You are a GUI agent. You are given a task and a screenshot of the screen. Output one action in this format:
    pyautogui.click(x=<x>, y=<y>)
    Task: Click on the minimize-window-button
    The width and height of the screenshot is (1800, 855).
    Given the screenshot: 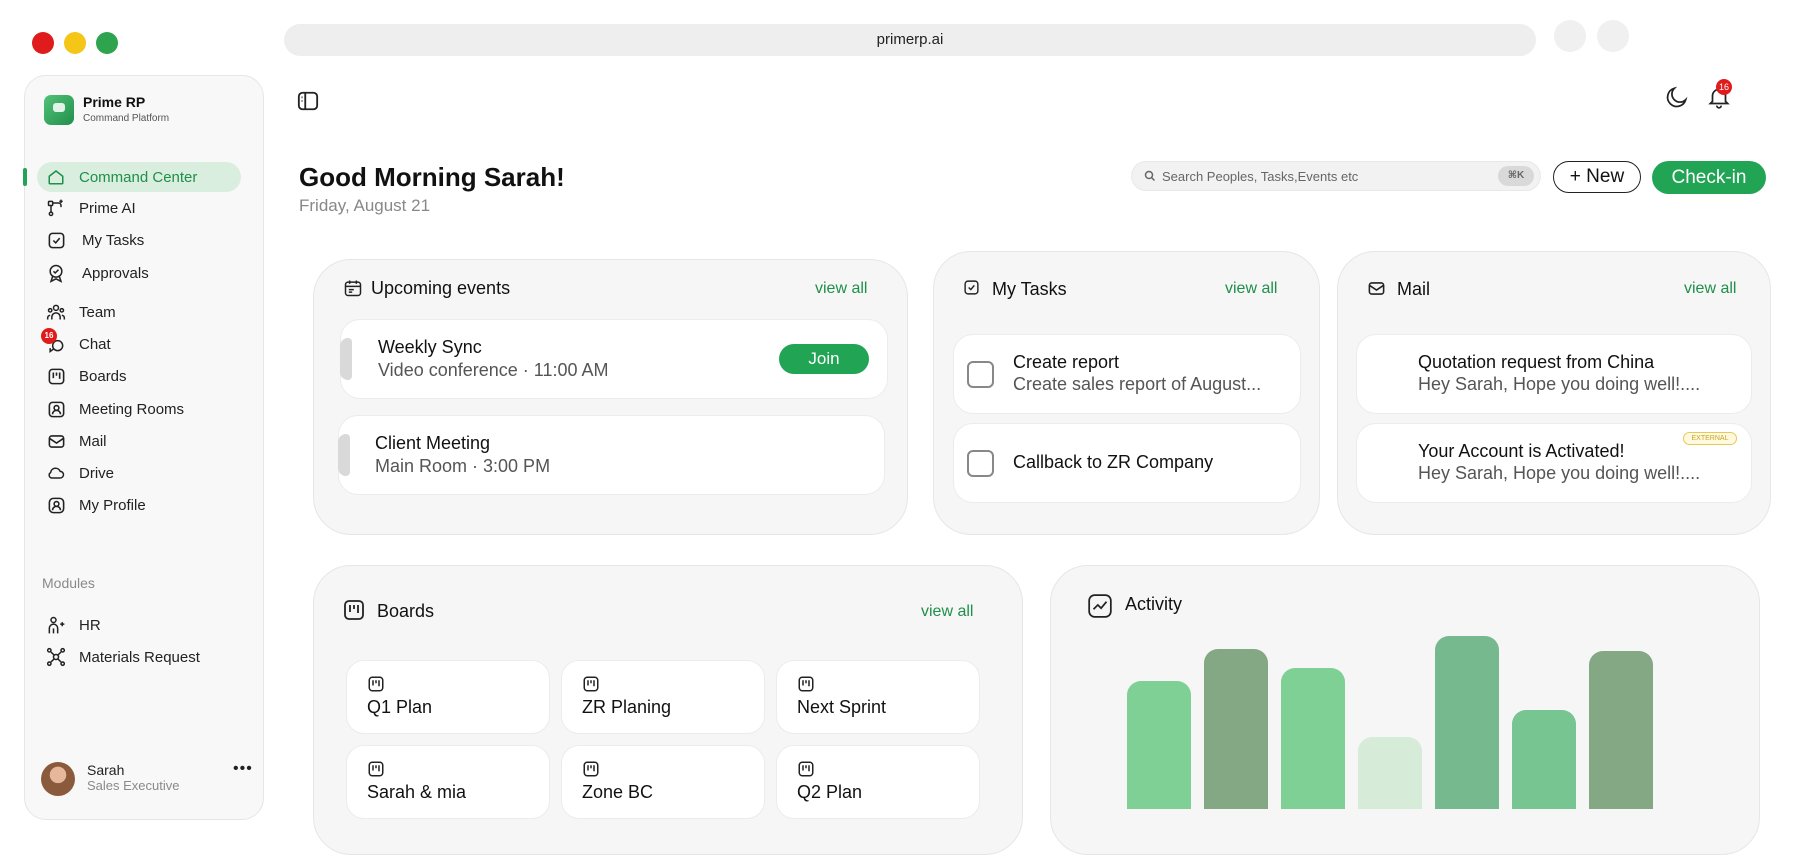 What is the action you would take?
    pyautogui.click(x=75, y=43)
    